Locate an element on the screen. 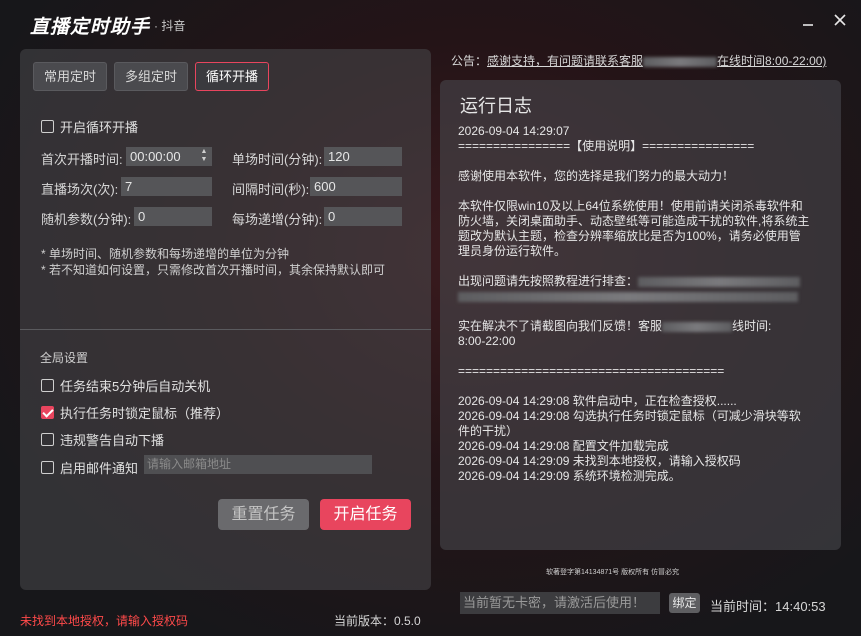 The width and height of the screenshot is (861, 636). bind-button: 绑定 is located at coordinates (684, 603).